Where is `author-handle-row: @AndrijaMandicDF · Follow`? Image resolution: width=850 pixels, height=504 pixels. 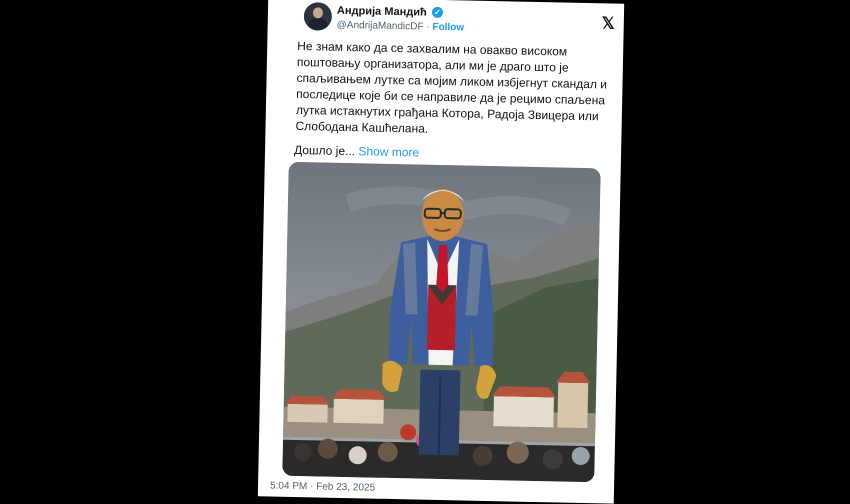
author-handle-row: @AndrijaMandicDF · Follow is located at coordinates (401, 27).